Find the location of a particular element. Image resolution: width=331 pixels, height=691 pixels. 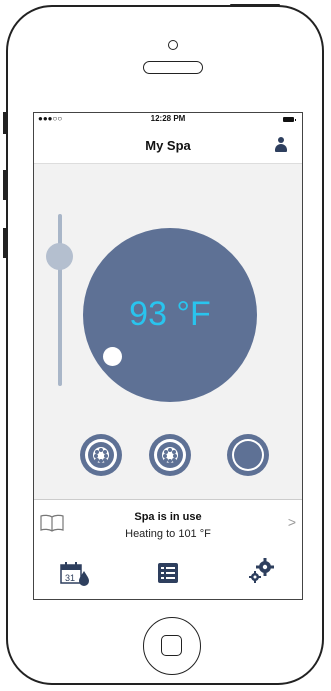

earpiece-speaker is located at coordinates (173, 67).